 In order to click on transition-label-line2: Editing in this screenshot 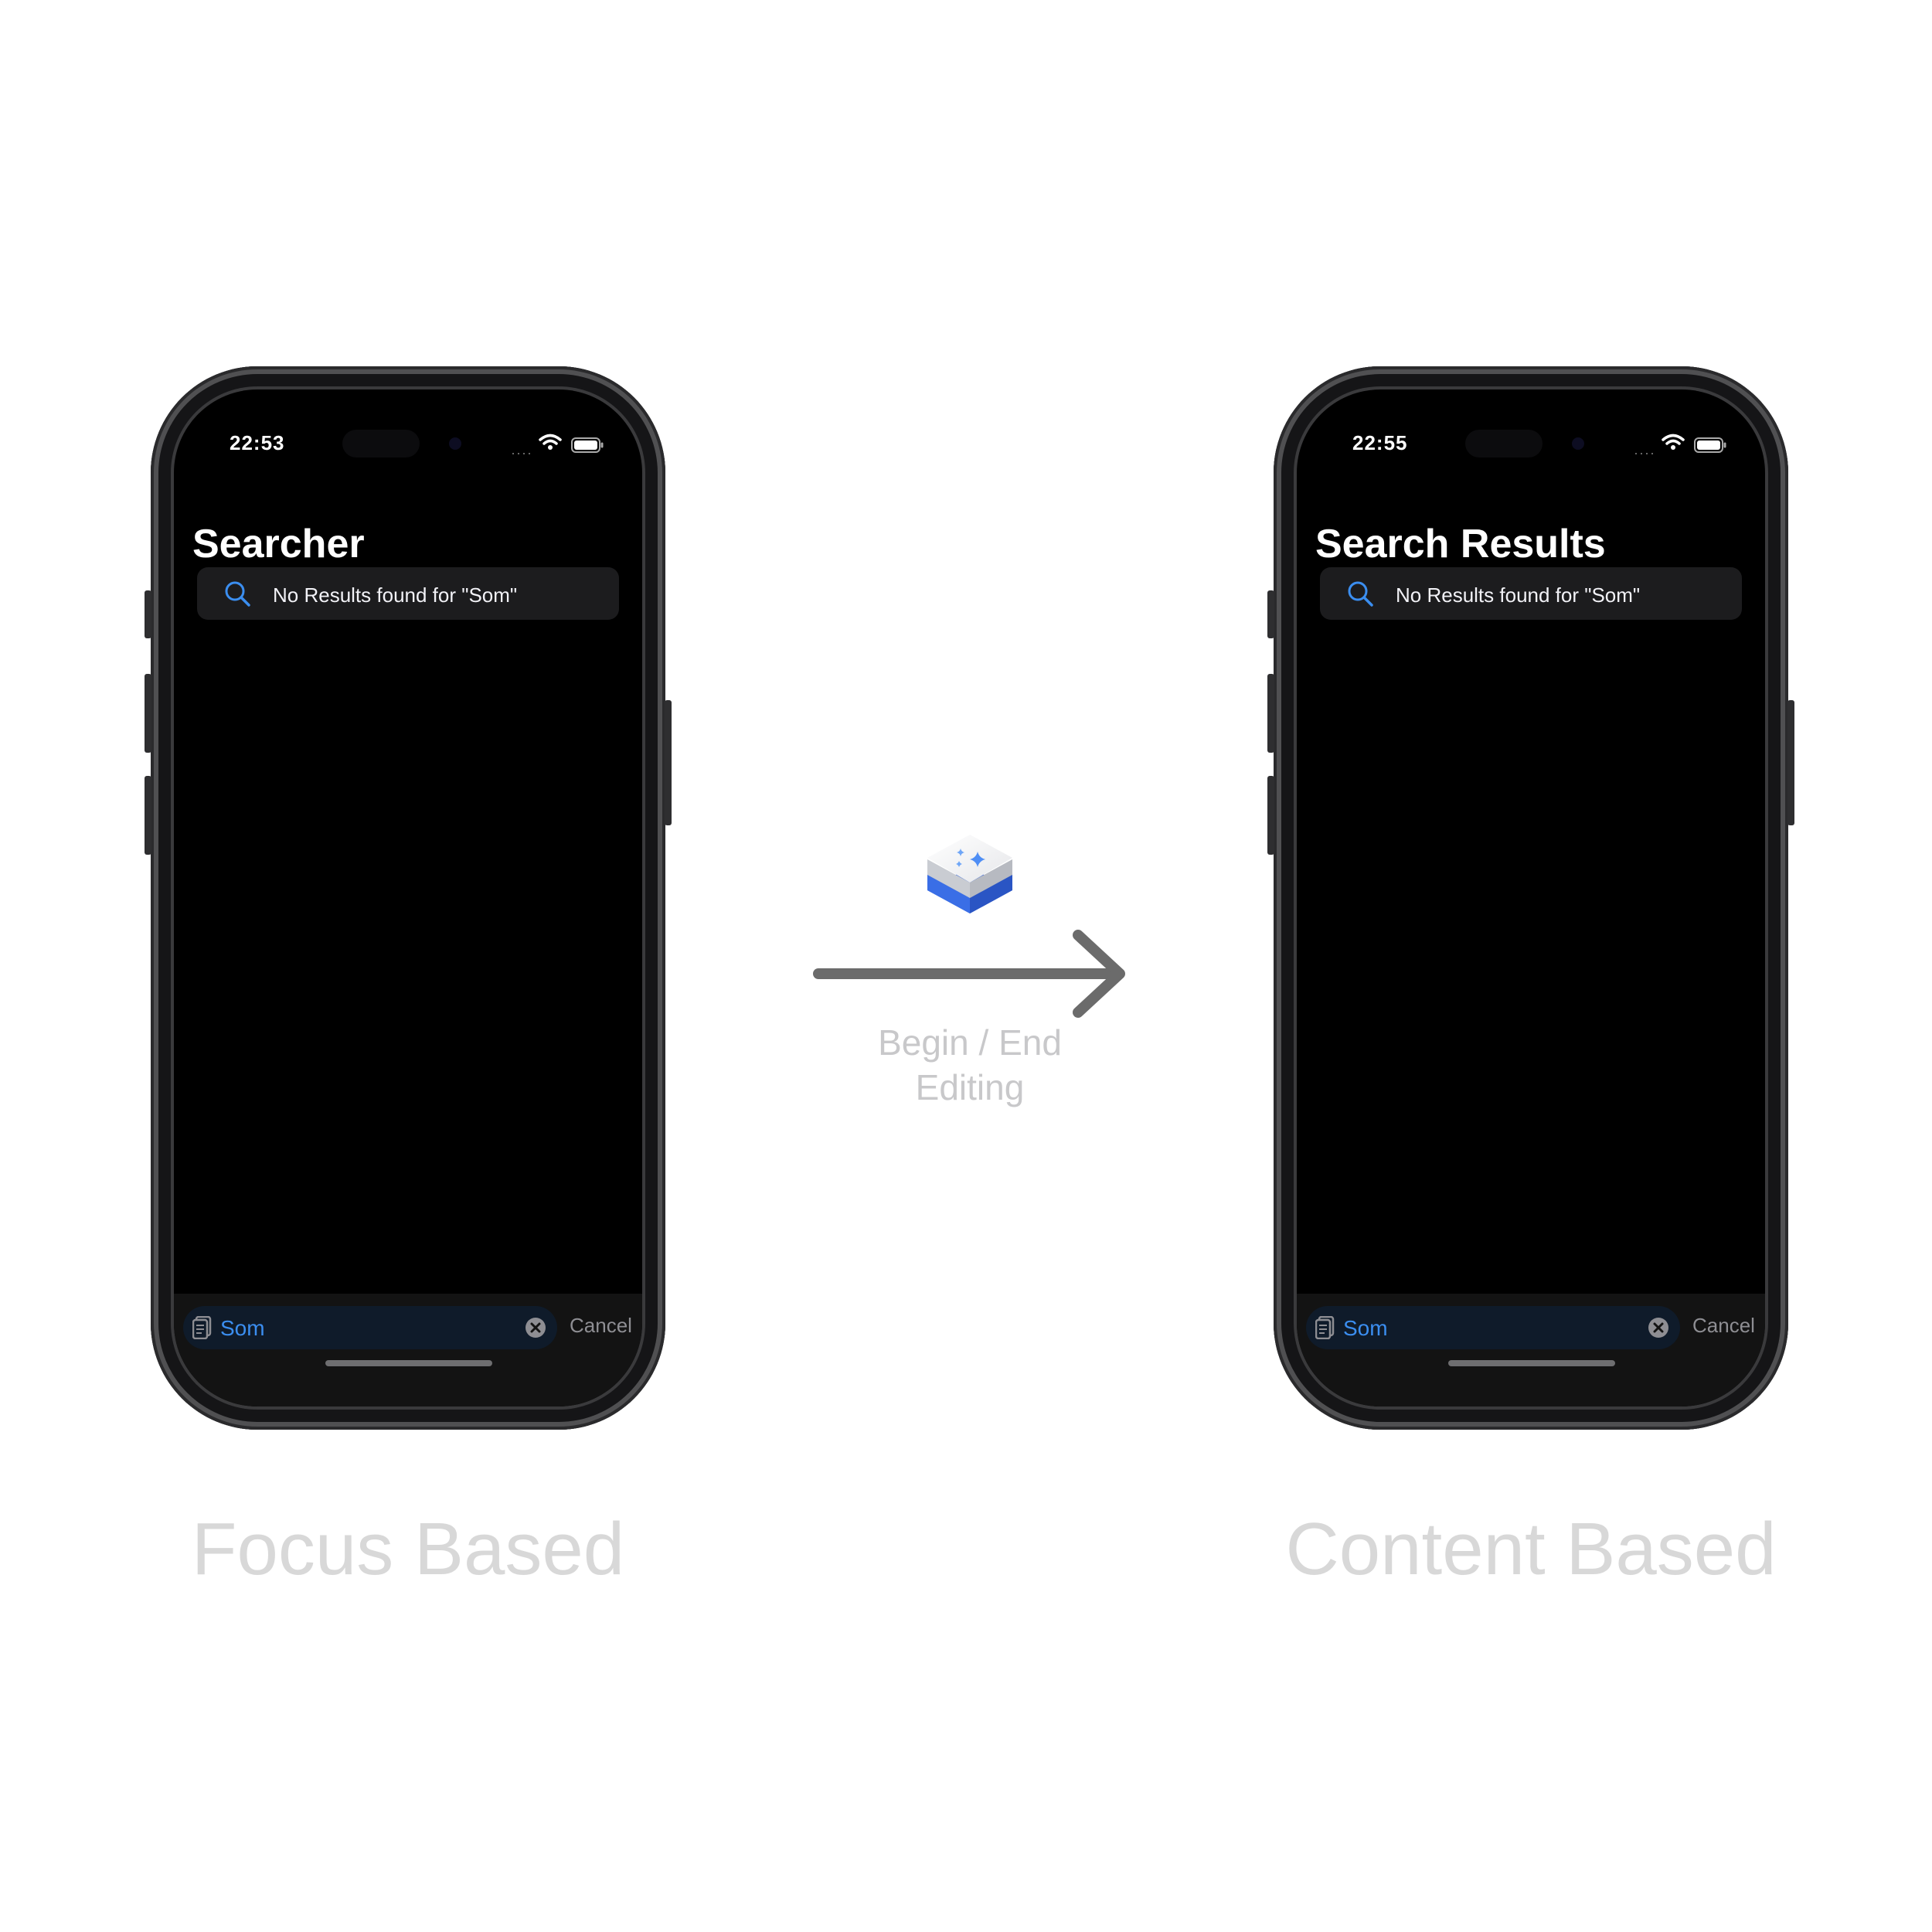, I will do `click(970, 1087)`.